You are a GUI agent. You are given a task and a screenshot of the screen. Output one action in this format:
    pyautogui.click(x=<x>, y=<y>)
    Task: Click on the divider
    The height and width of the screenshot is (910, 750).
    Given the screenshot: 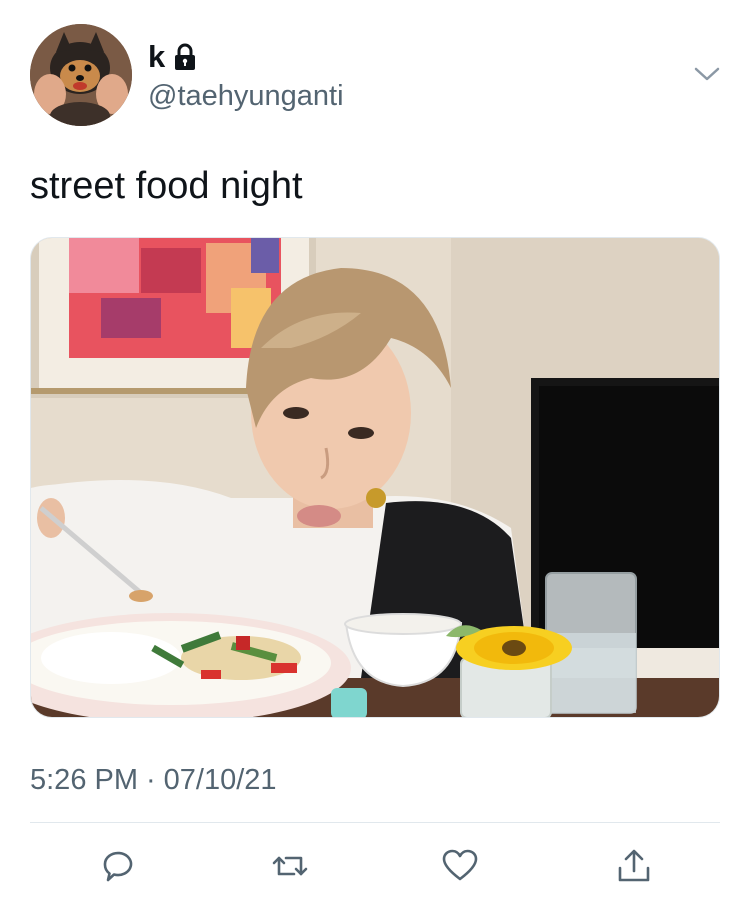 What is the action you would take?
    pyautogui.click(x=375, y=822)
    